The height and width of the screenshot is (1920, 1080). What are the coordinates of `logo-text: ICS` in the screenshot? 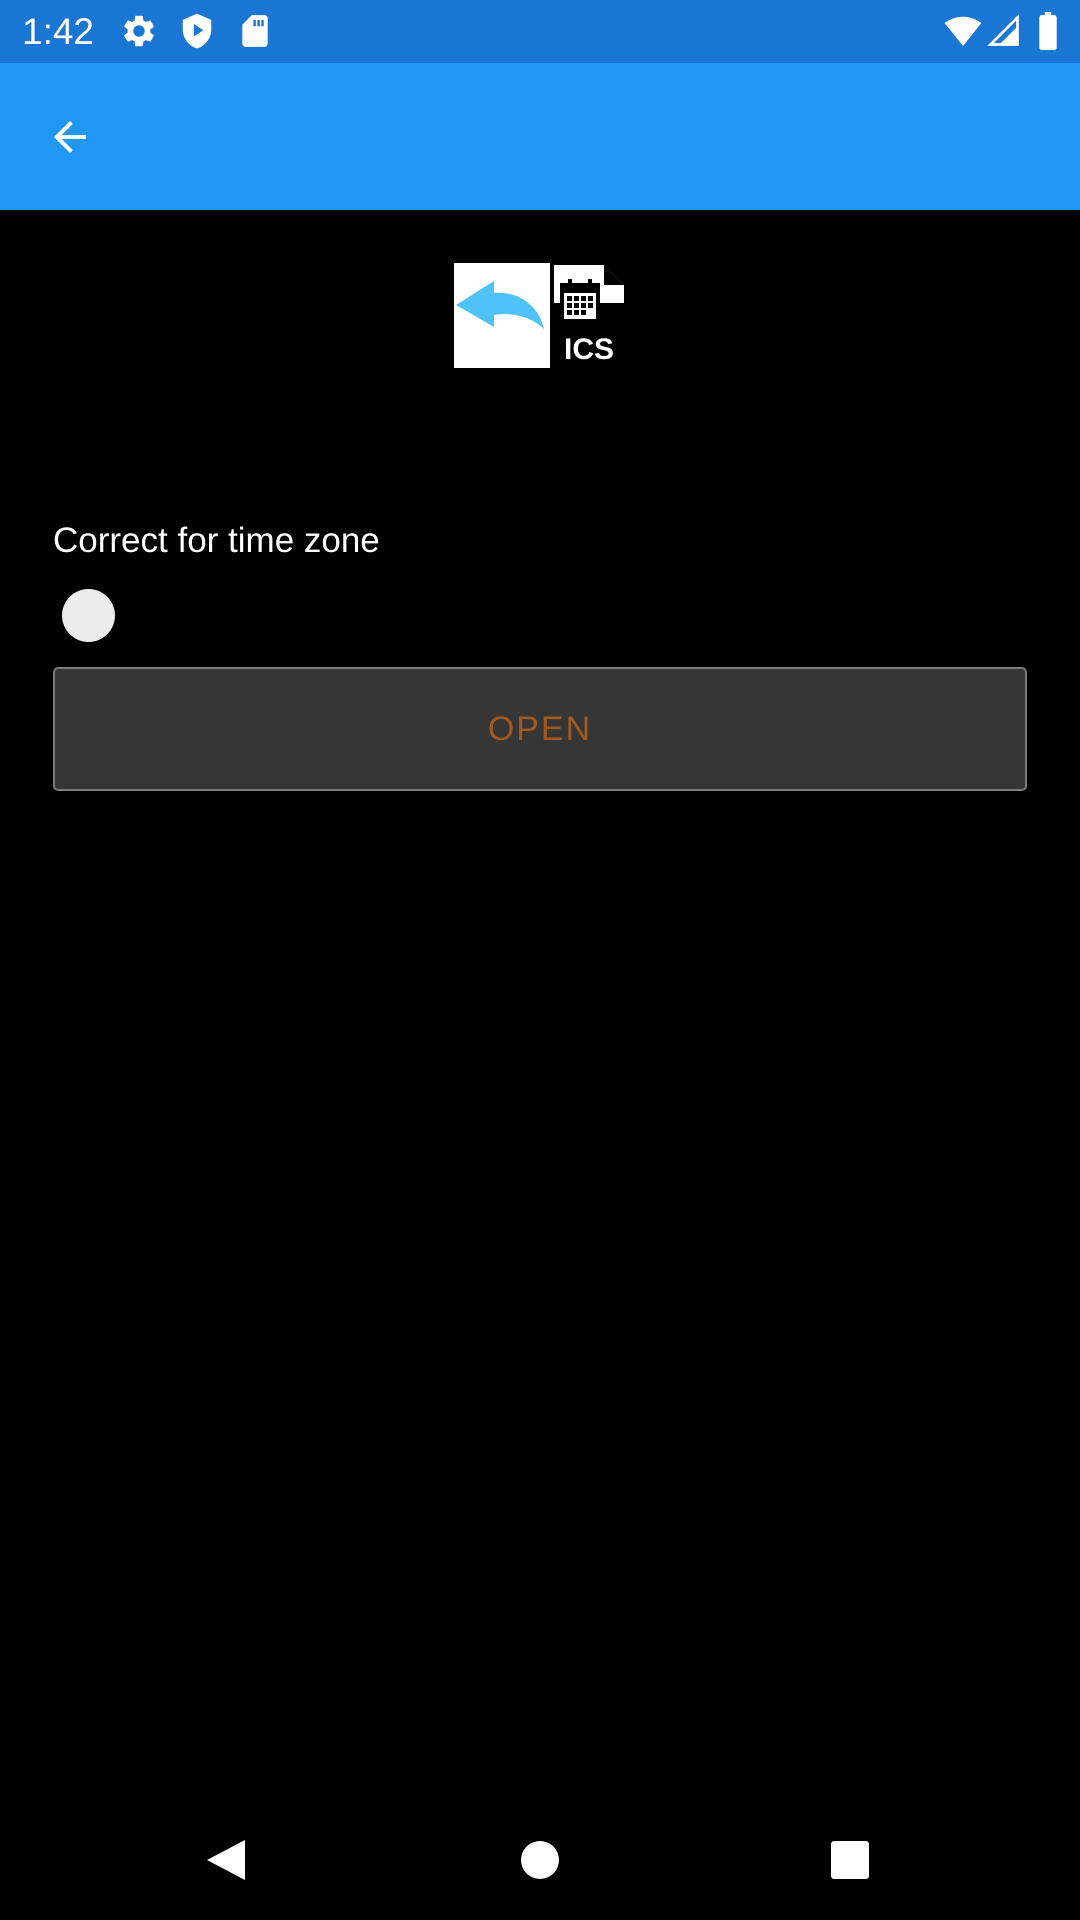 It's located at (589, 349).